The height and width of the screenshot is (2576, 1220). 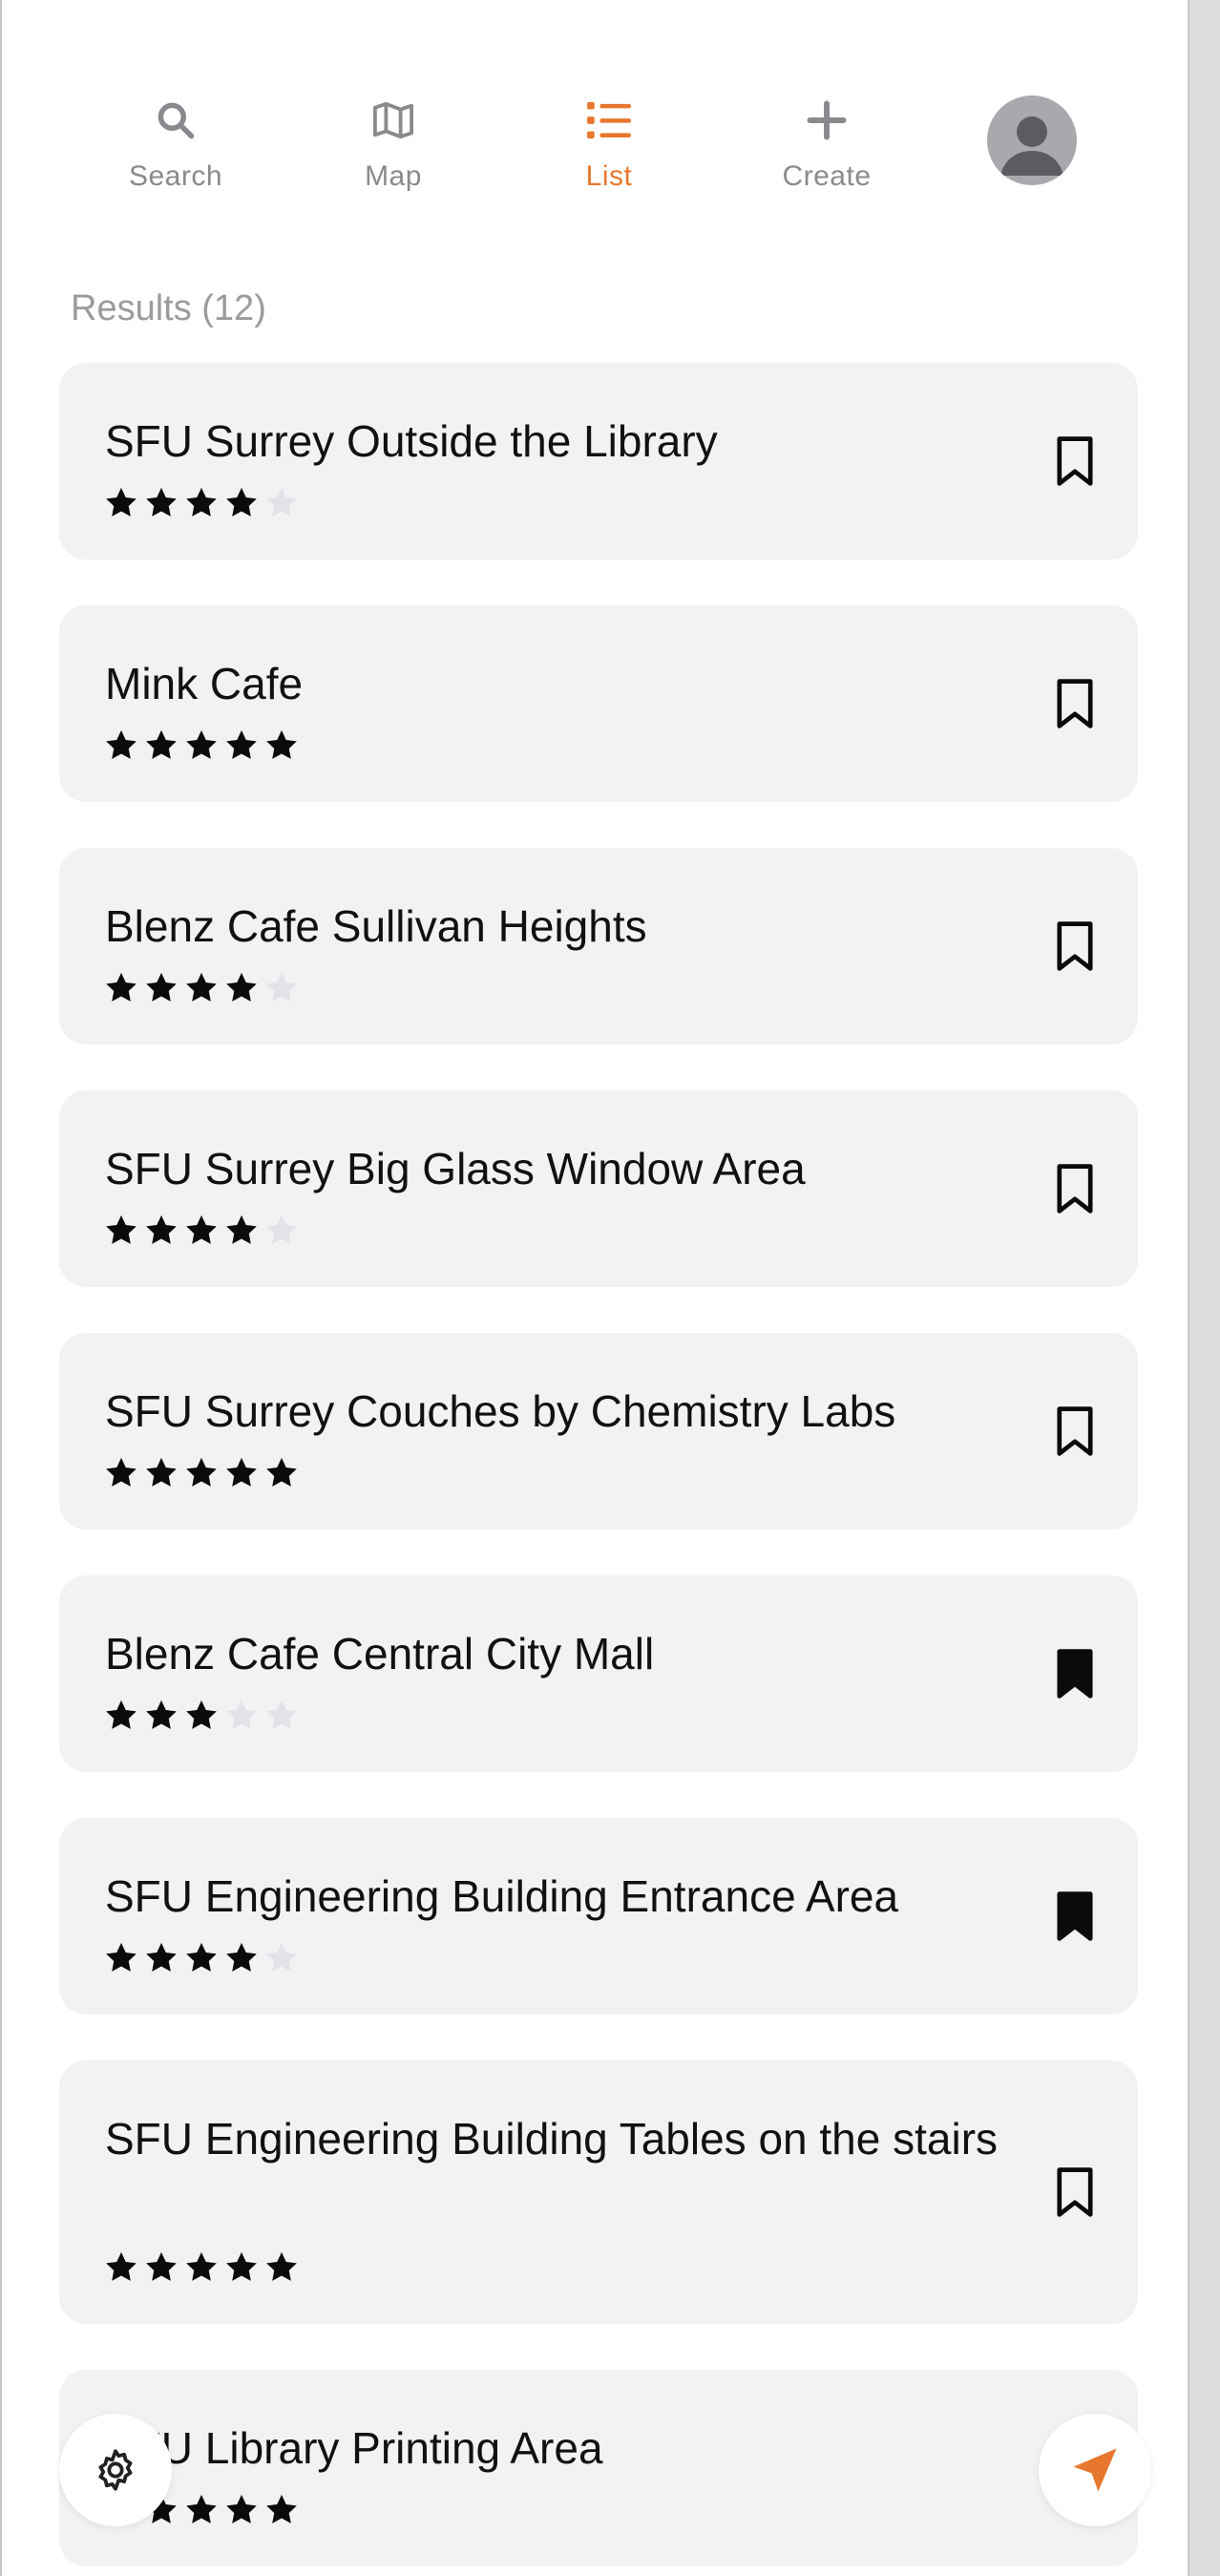 I want to click on settings-button, so click(x=116, y=2470).